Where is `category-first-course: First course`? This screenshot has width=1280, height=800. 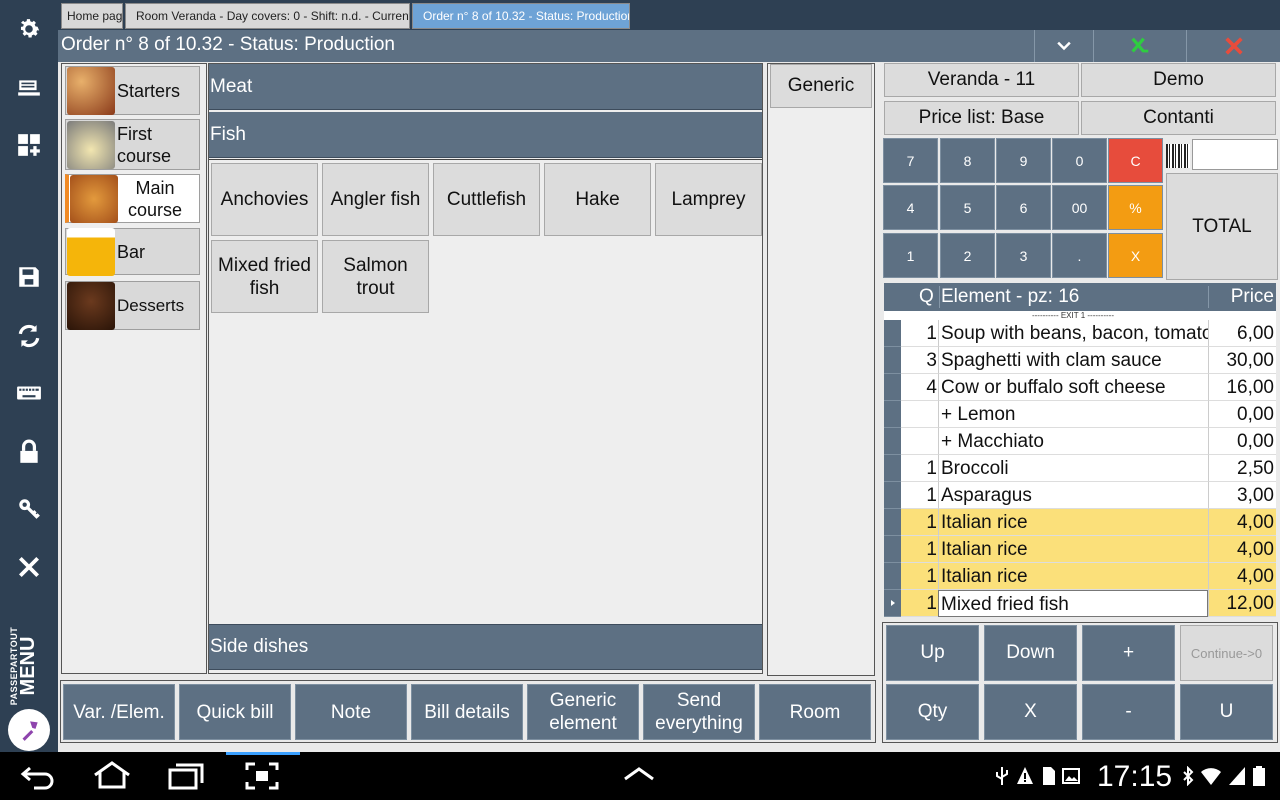 category-first-course: First course is located at coordinates (132, 144).